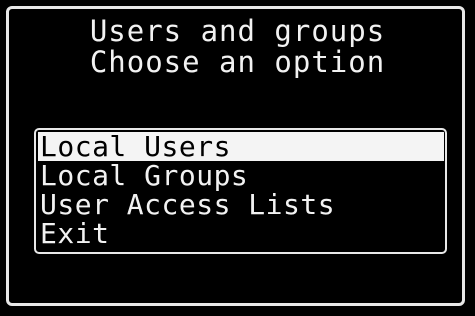  What do you see at coordinates (241, 175) in the screenshot?
I see `menu-item-local-groups: Local Groups` at bounding box center [241, 175].